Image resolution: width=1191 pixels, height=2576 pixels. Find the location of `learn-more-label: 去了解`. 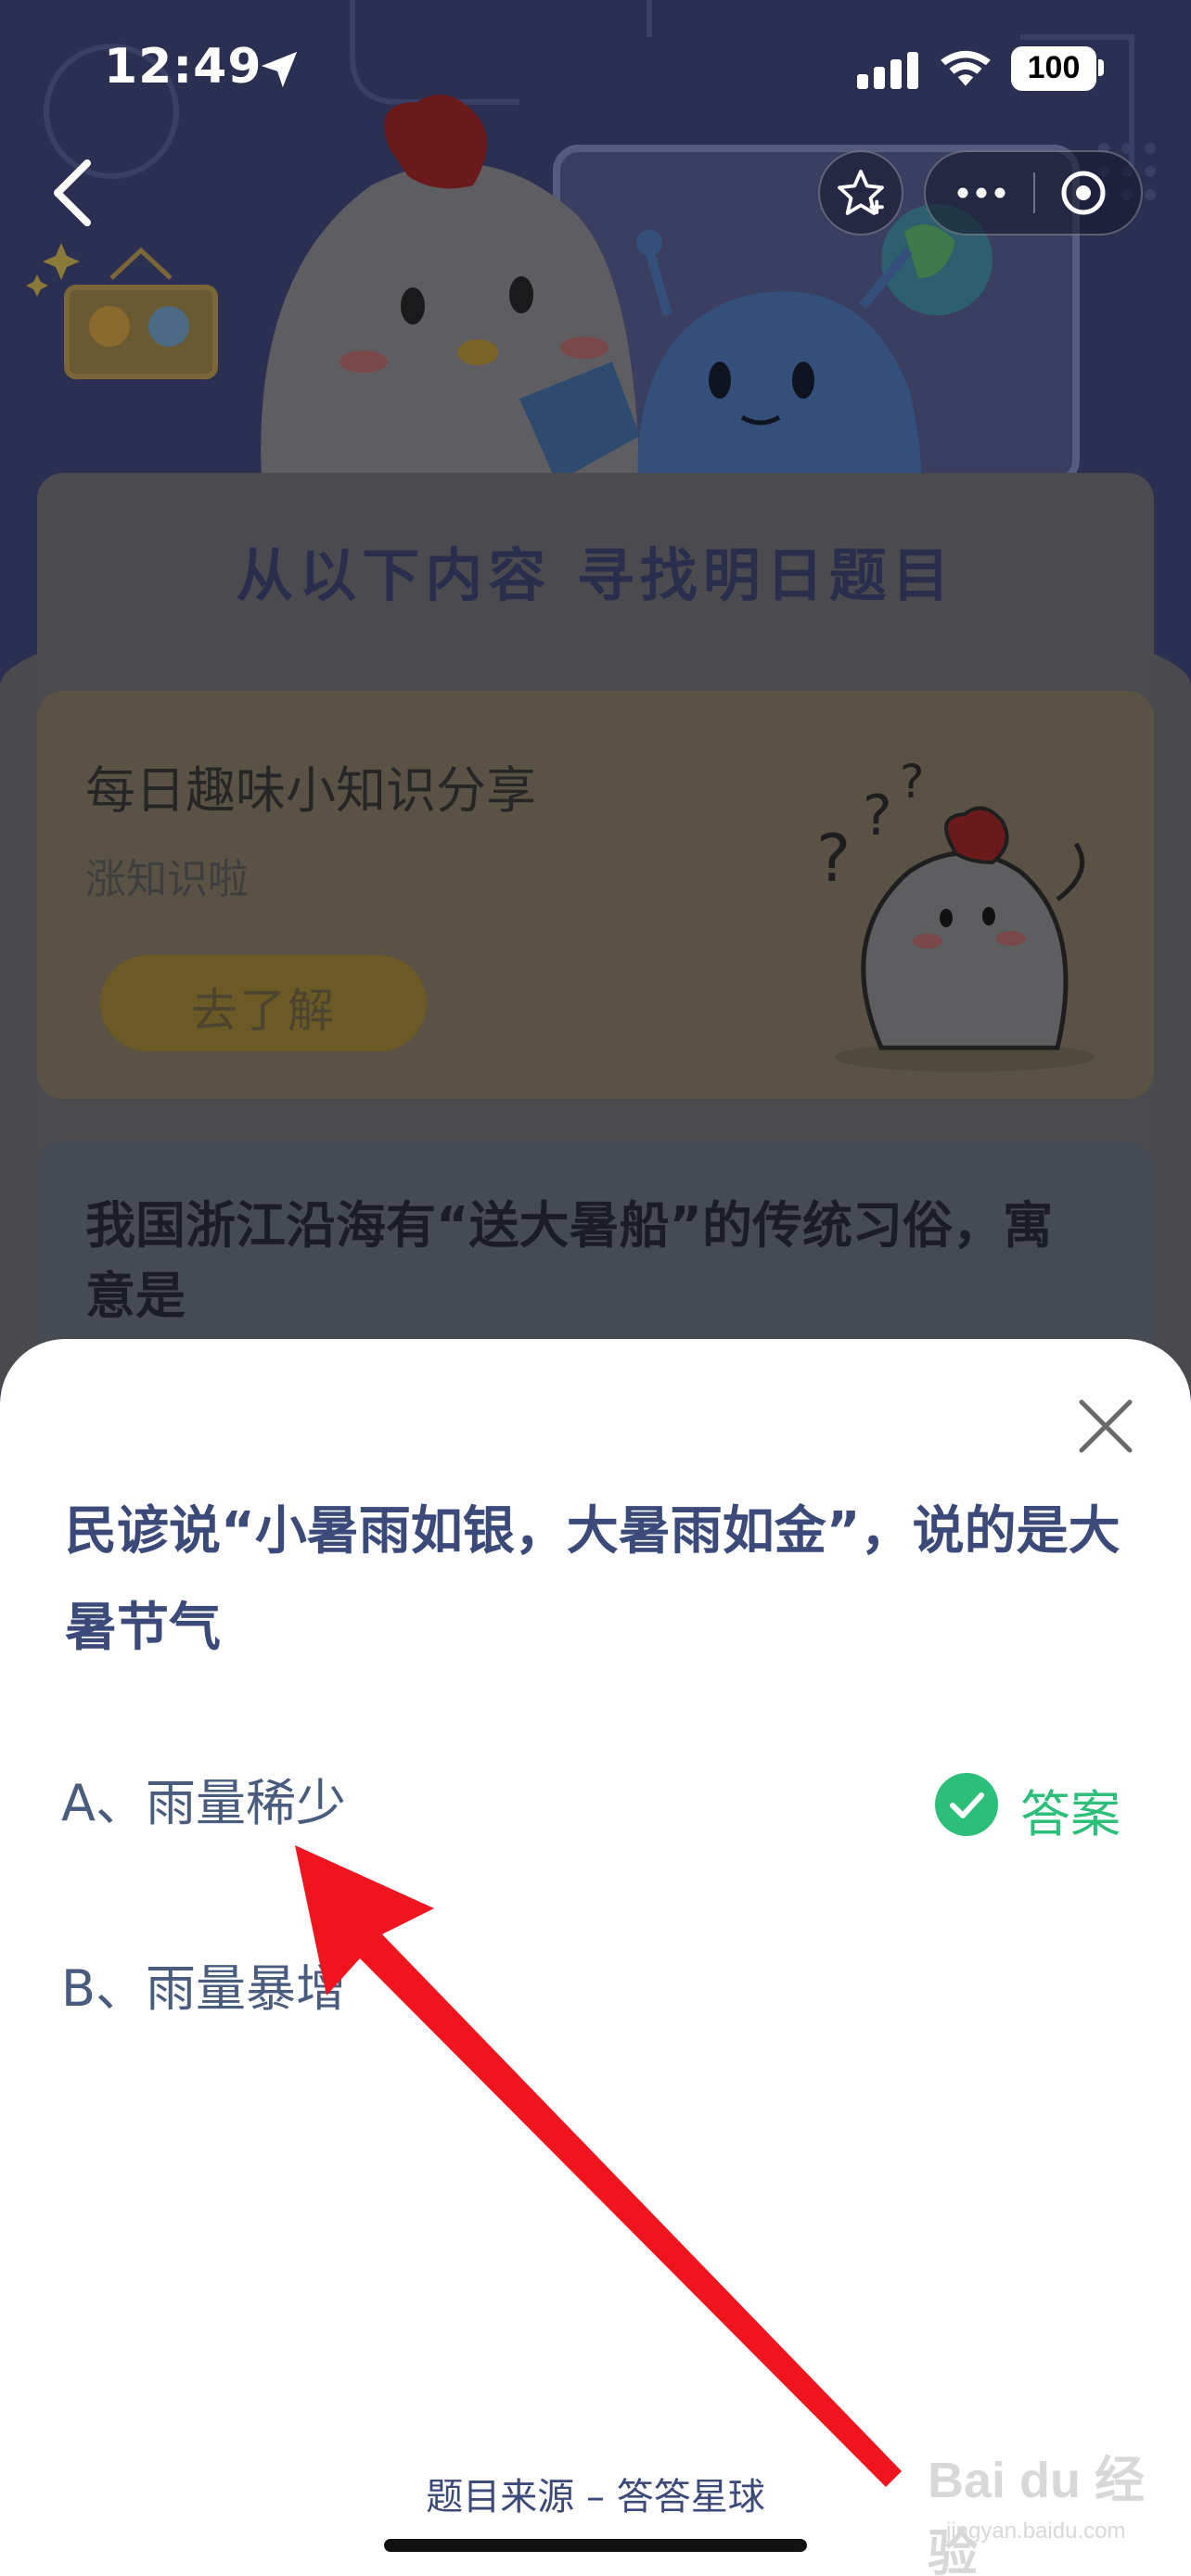

learn-more-label: 去了解 is located at coordinates (263, 1011).